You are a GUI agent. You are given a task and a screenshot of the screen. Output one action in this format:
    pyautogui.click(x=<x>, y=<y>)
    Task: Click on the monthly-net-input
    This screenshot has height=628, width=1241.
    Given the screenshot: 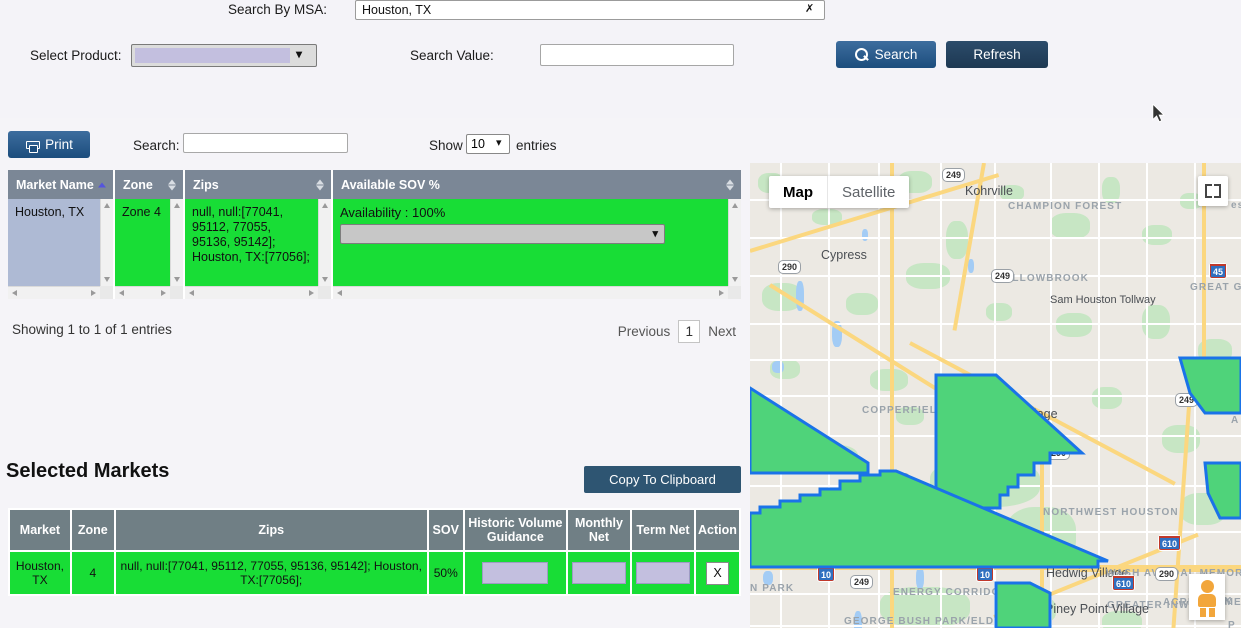 What is the action you would take?
    pyautogui.click(x=598, y=573)
    